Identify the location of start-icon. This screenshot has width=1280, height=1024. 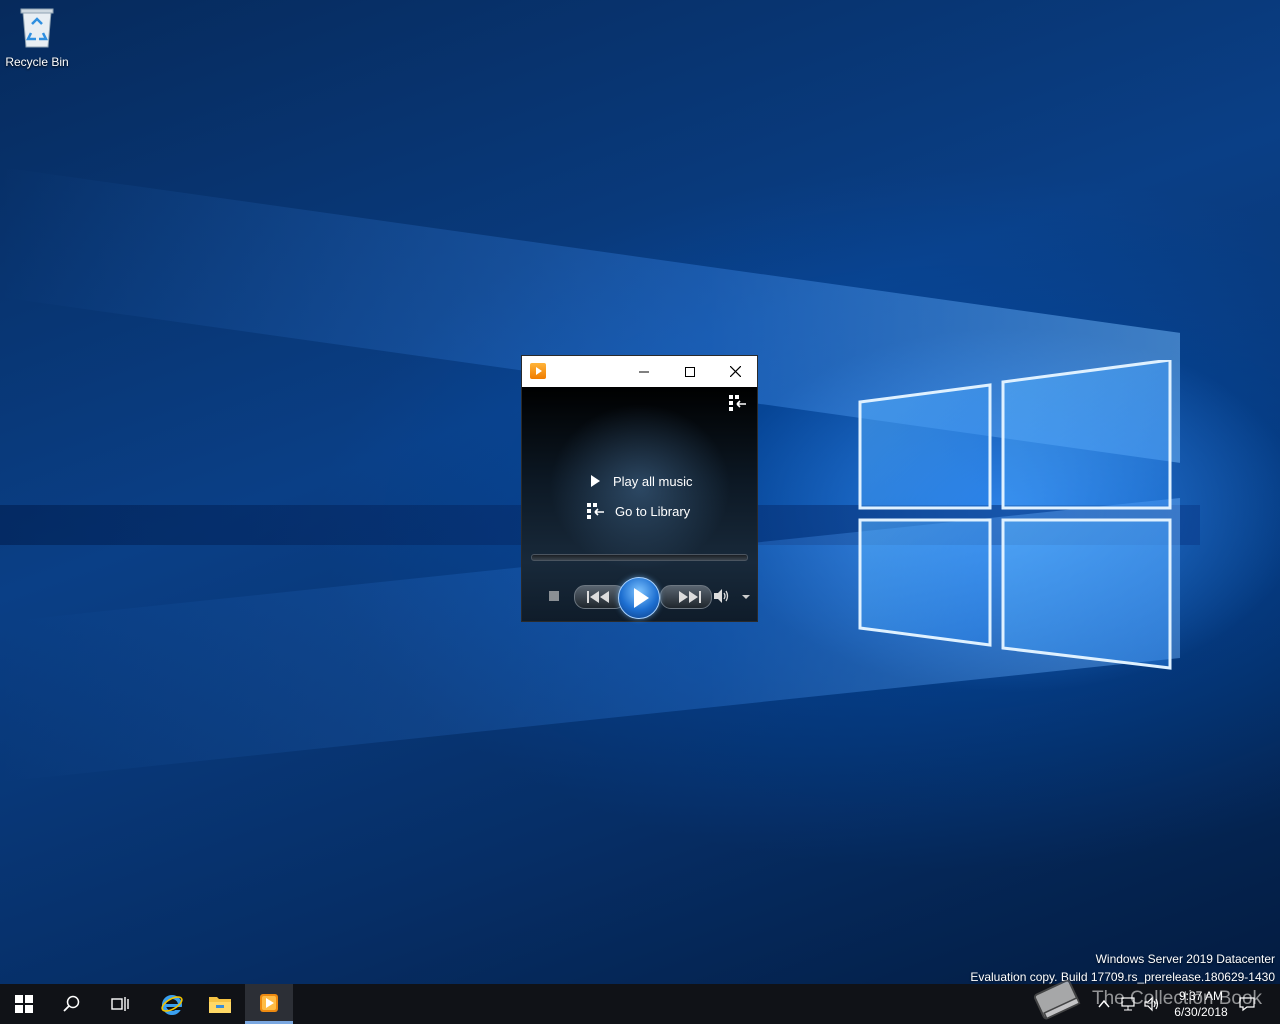
(24, 1004).